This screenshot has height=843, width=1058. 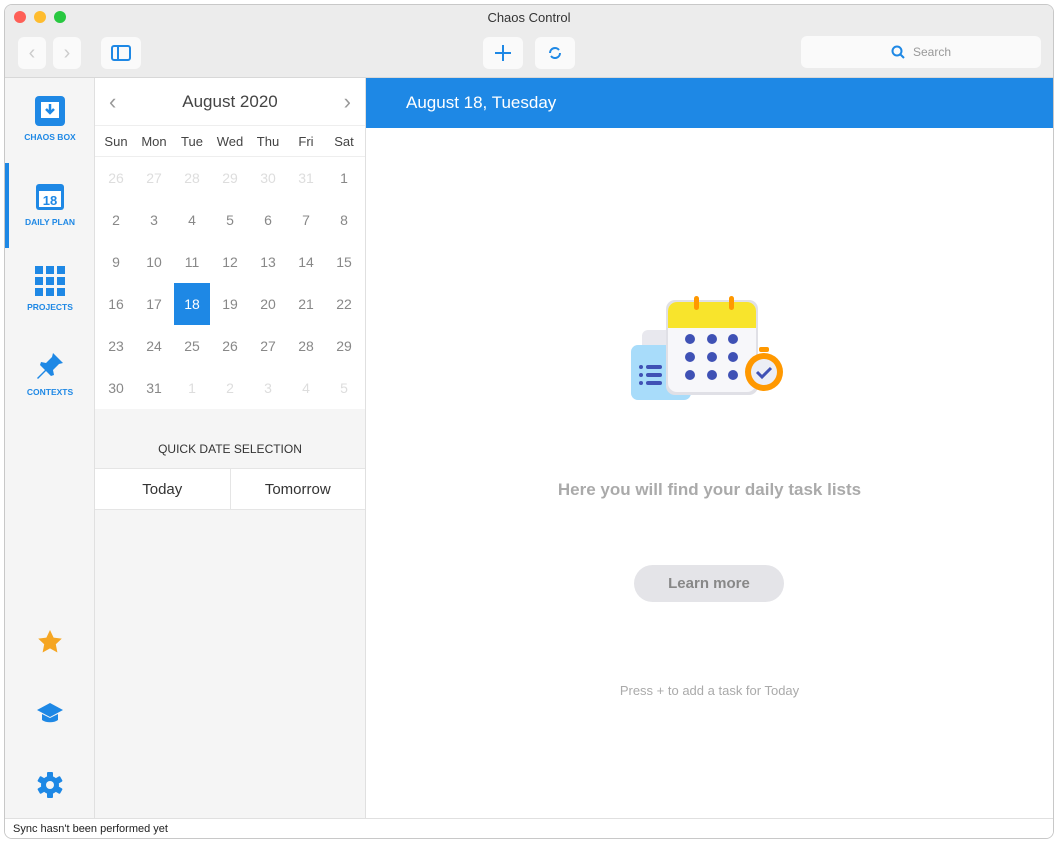 What do you see at coordinates (268, 141) in the screenshot?
I see `weekday-label: Thu` at bounding box center [268, 141].